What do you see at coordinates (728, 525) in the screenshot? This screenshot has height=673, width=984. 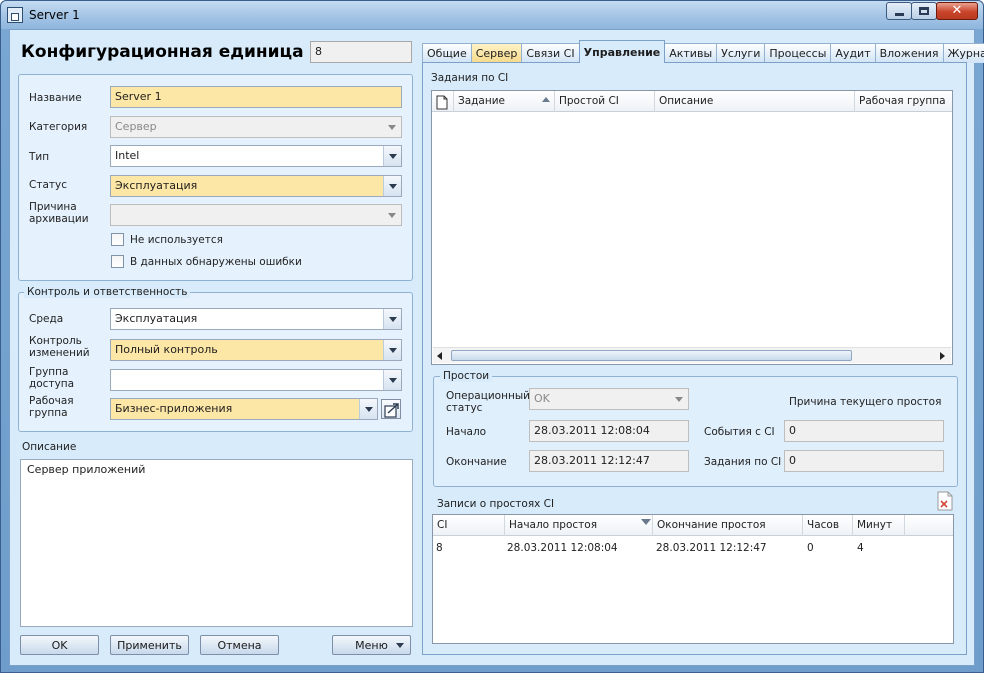 I see `records-column-end: Окончание простоя` at bounding box center [728, 525].